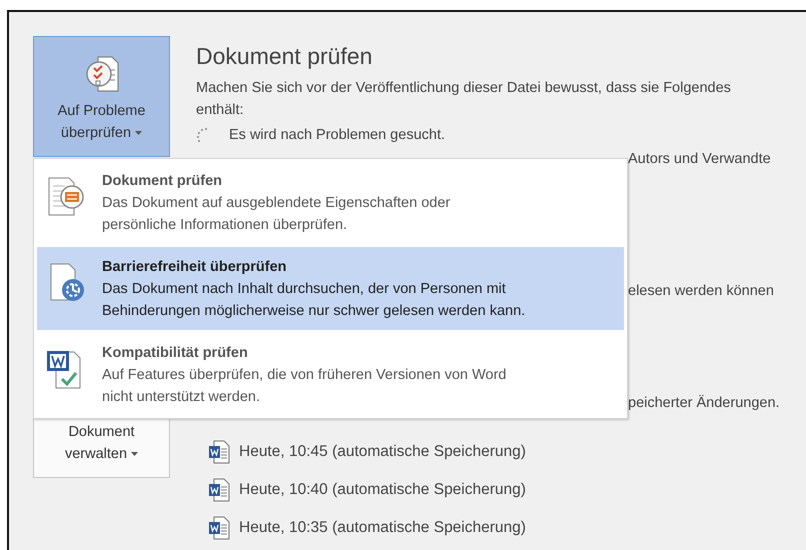 This screenshot has width=806, height=550. What do you see at coordinates (337, 135) in the screenshot?
I see `status-text: Es wird nach Problemen gesucht.` at bounding box center [337, 135].